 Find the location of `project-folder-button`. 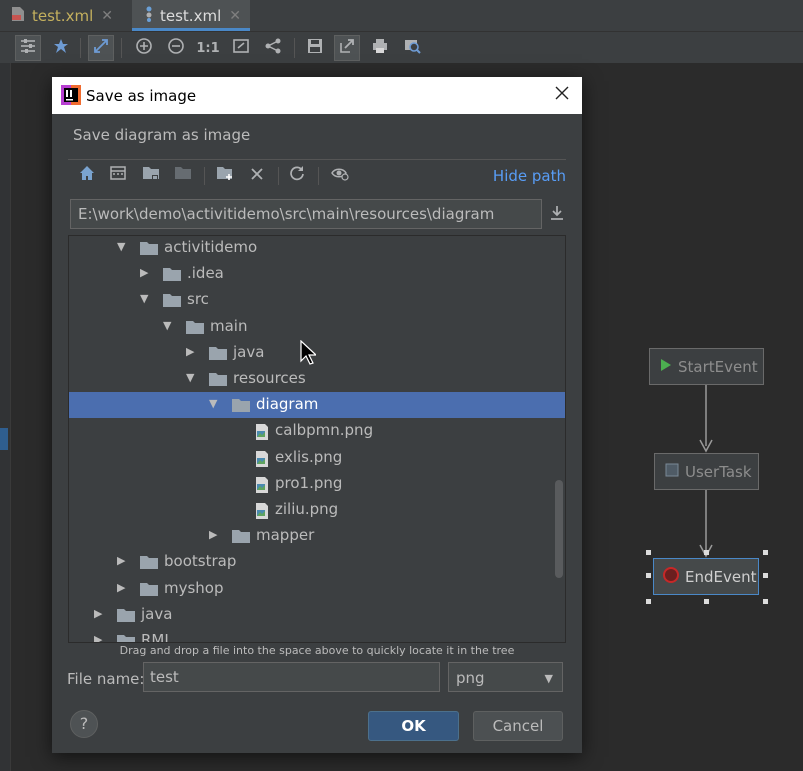

project-folder-button is located at coordinates (151, 175).